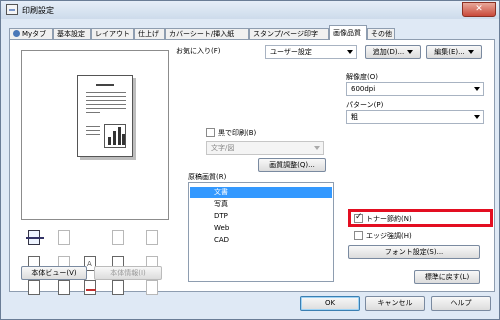 The height and width of the screenshot is (320, 500). Describe the element at coordinates (354, 117) in the screenshot. I see `pattern-value: 粗` at that location.